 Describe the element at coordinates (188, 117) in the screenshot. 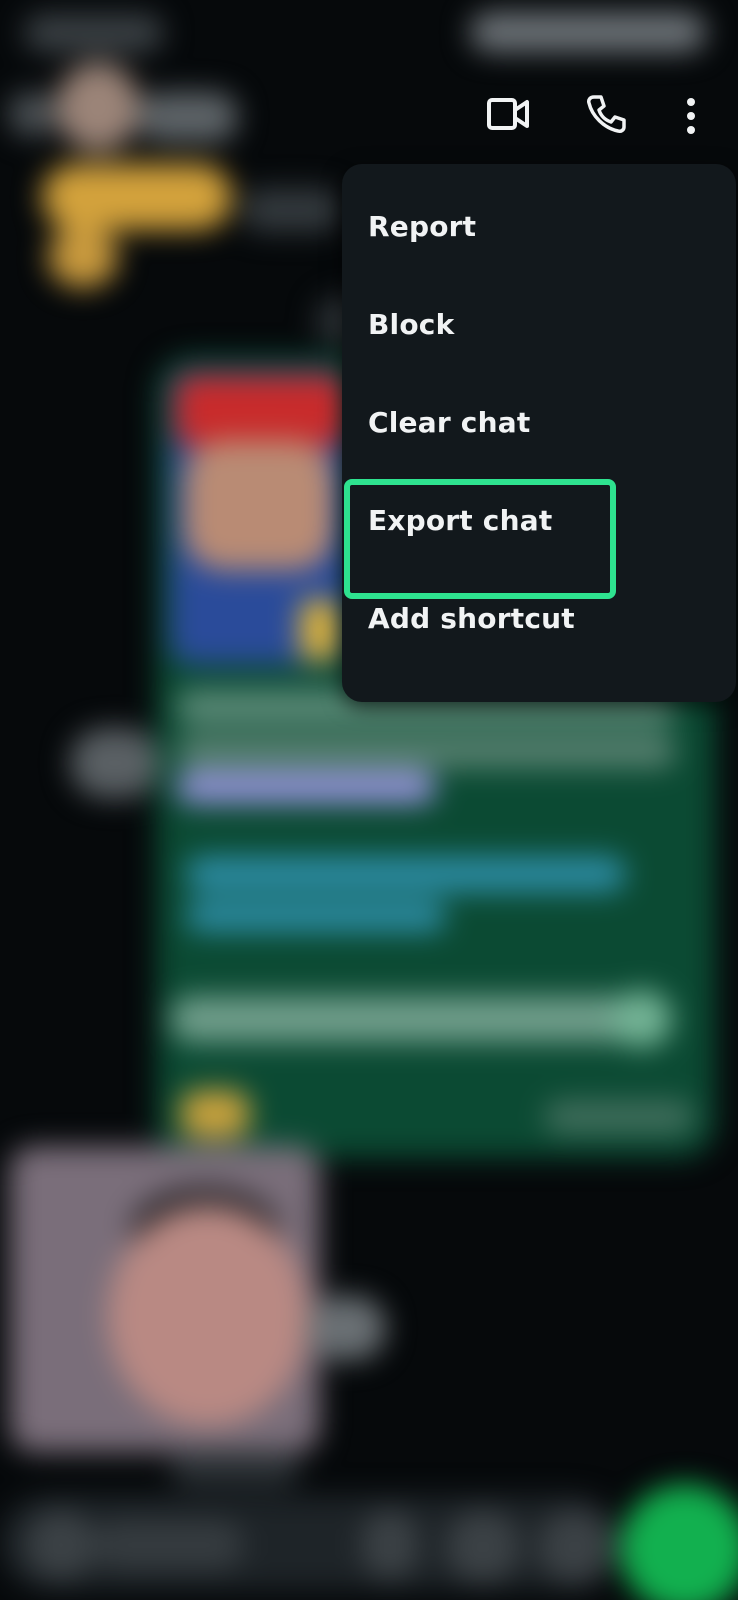

I see `contact-name` at that location.